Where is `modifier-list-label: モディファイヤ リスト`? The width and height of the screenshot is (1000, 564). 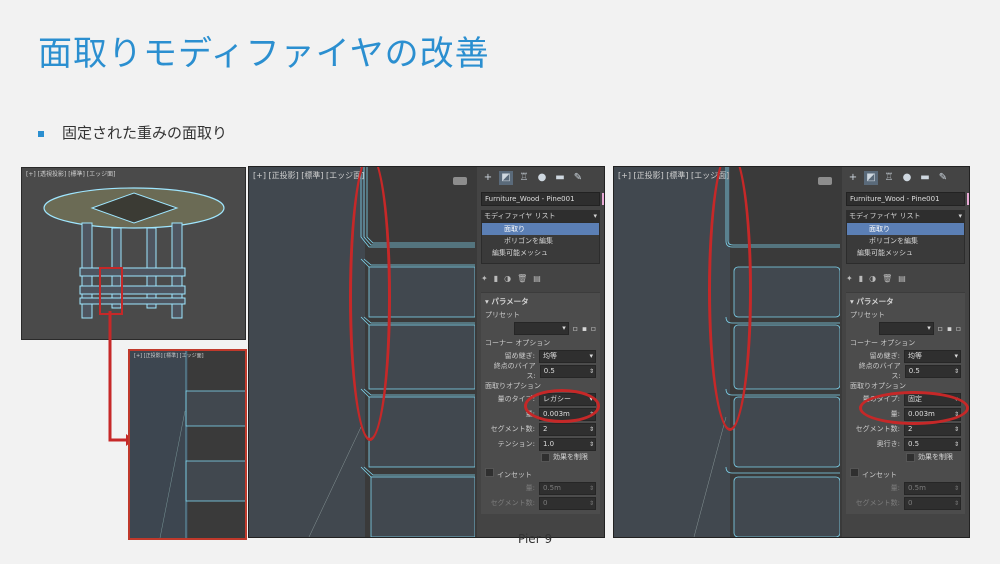
modifier-list-label: モディファイヤ リスト is located at coordinates (520, 216).